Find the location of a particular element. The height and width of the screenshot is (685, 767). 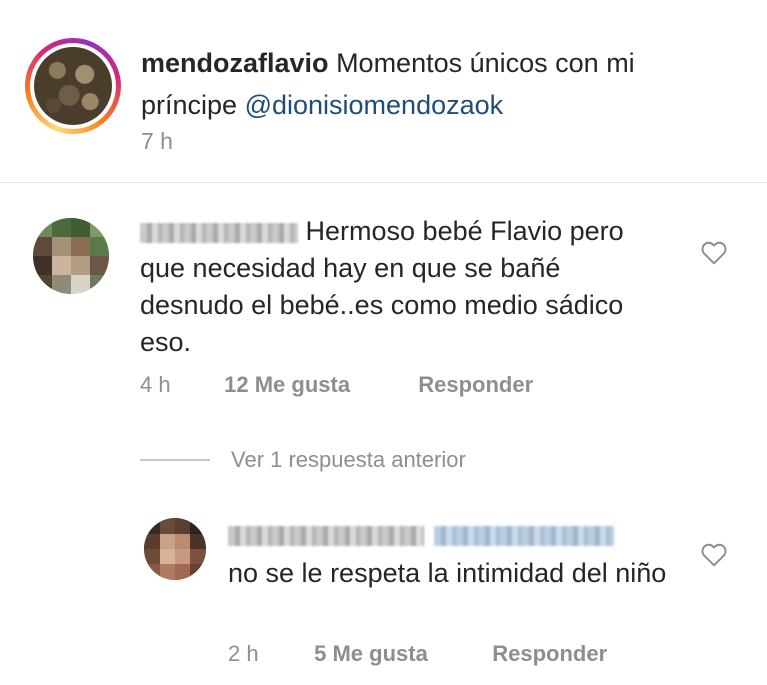

reply-header is located at coordinates (421, 539).